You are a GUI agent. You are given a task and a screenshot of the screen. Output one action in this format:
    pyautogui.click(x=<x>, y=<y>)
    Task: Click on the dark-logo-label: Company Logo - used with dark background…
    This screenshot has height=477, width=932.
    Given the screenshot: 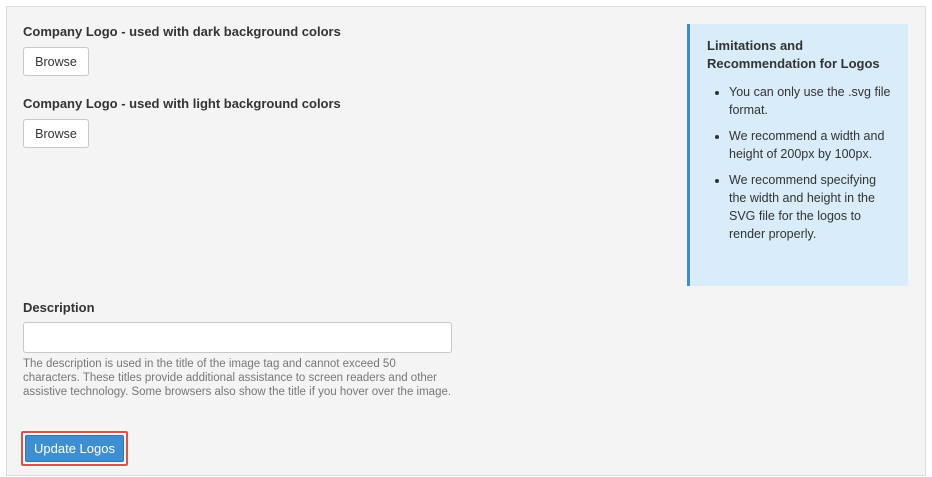 What is the action you would take?
    pyautogui.click(x=182, y=31)
    